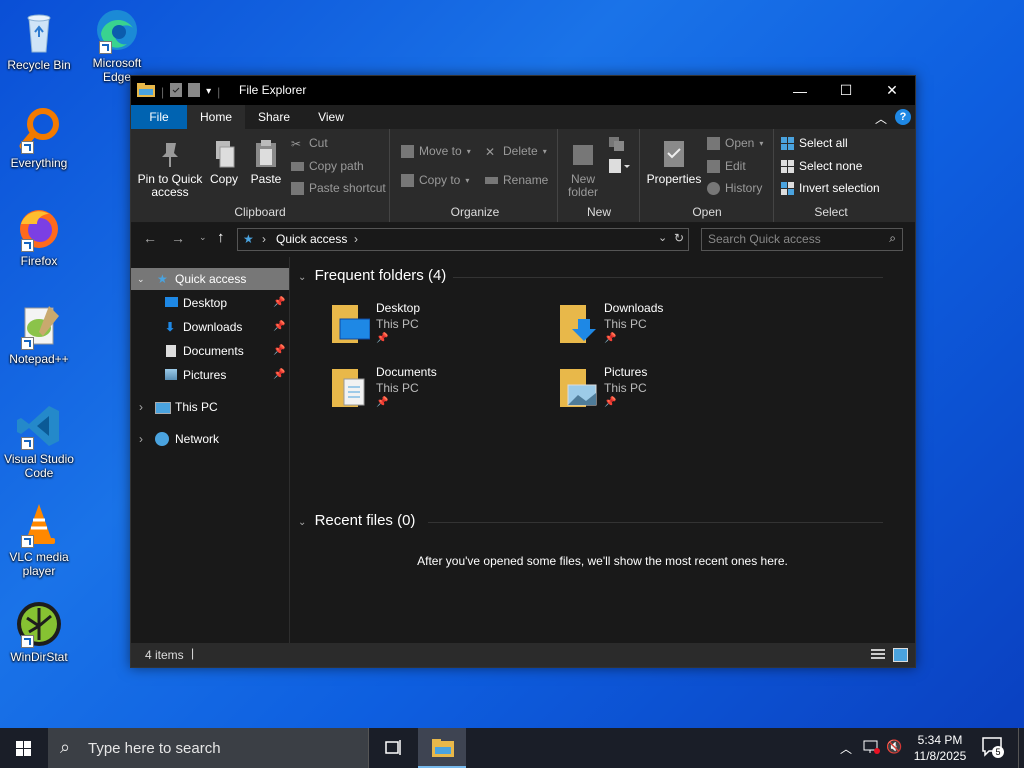  What do you see at coordinates (878, 654) in the screenshot?
I see `details-view-icon` at bounding box center [878, 654].